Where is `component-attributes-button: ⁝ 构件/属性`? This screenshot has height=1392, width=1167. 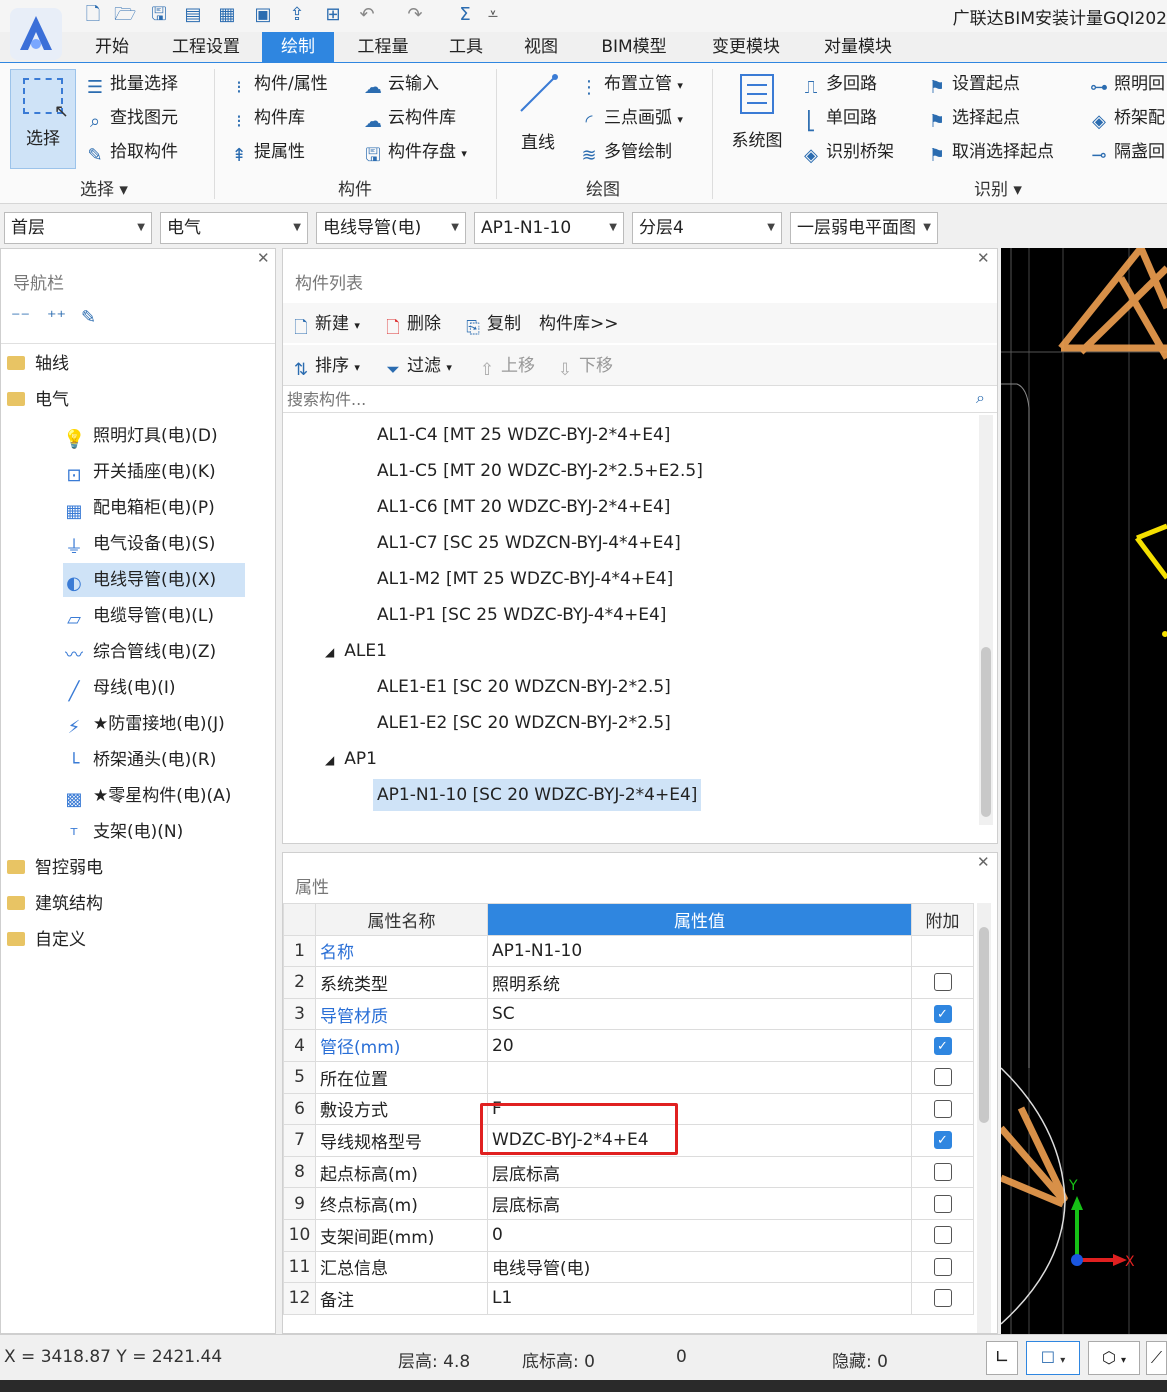
component-attributes-button: ⁝ 构件/属性 is located at coordinates (278, 84).